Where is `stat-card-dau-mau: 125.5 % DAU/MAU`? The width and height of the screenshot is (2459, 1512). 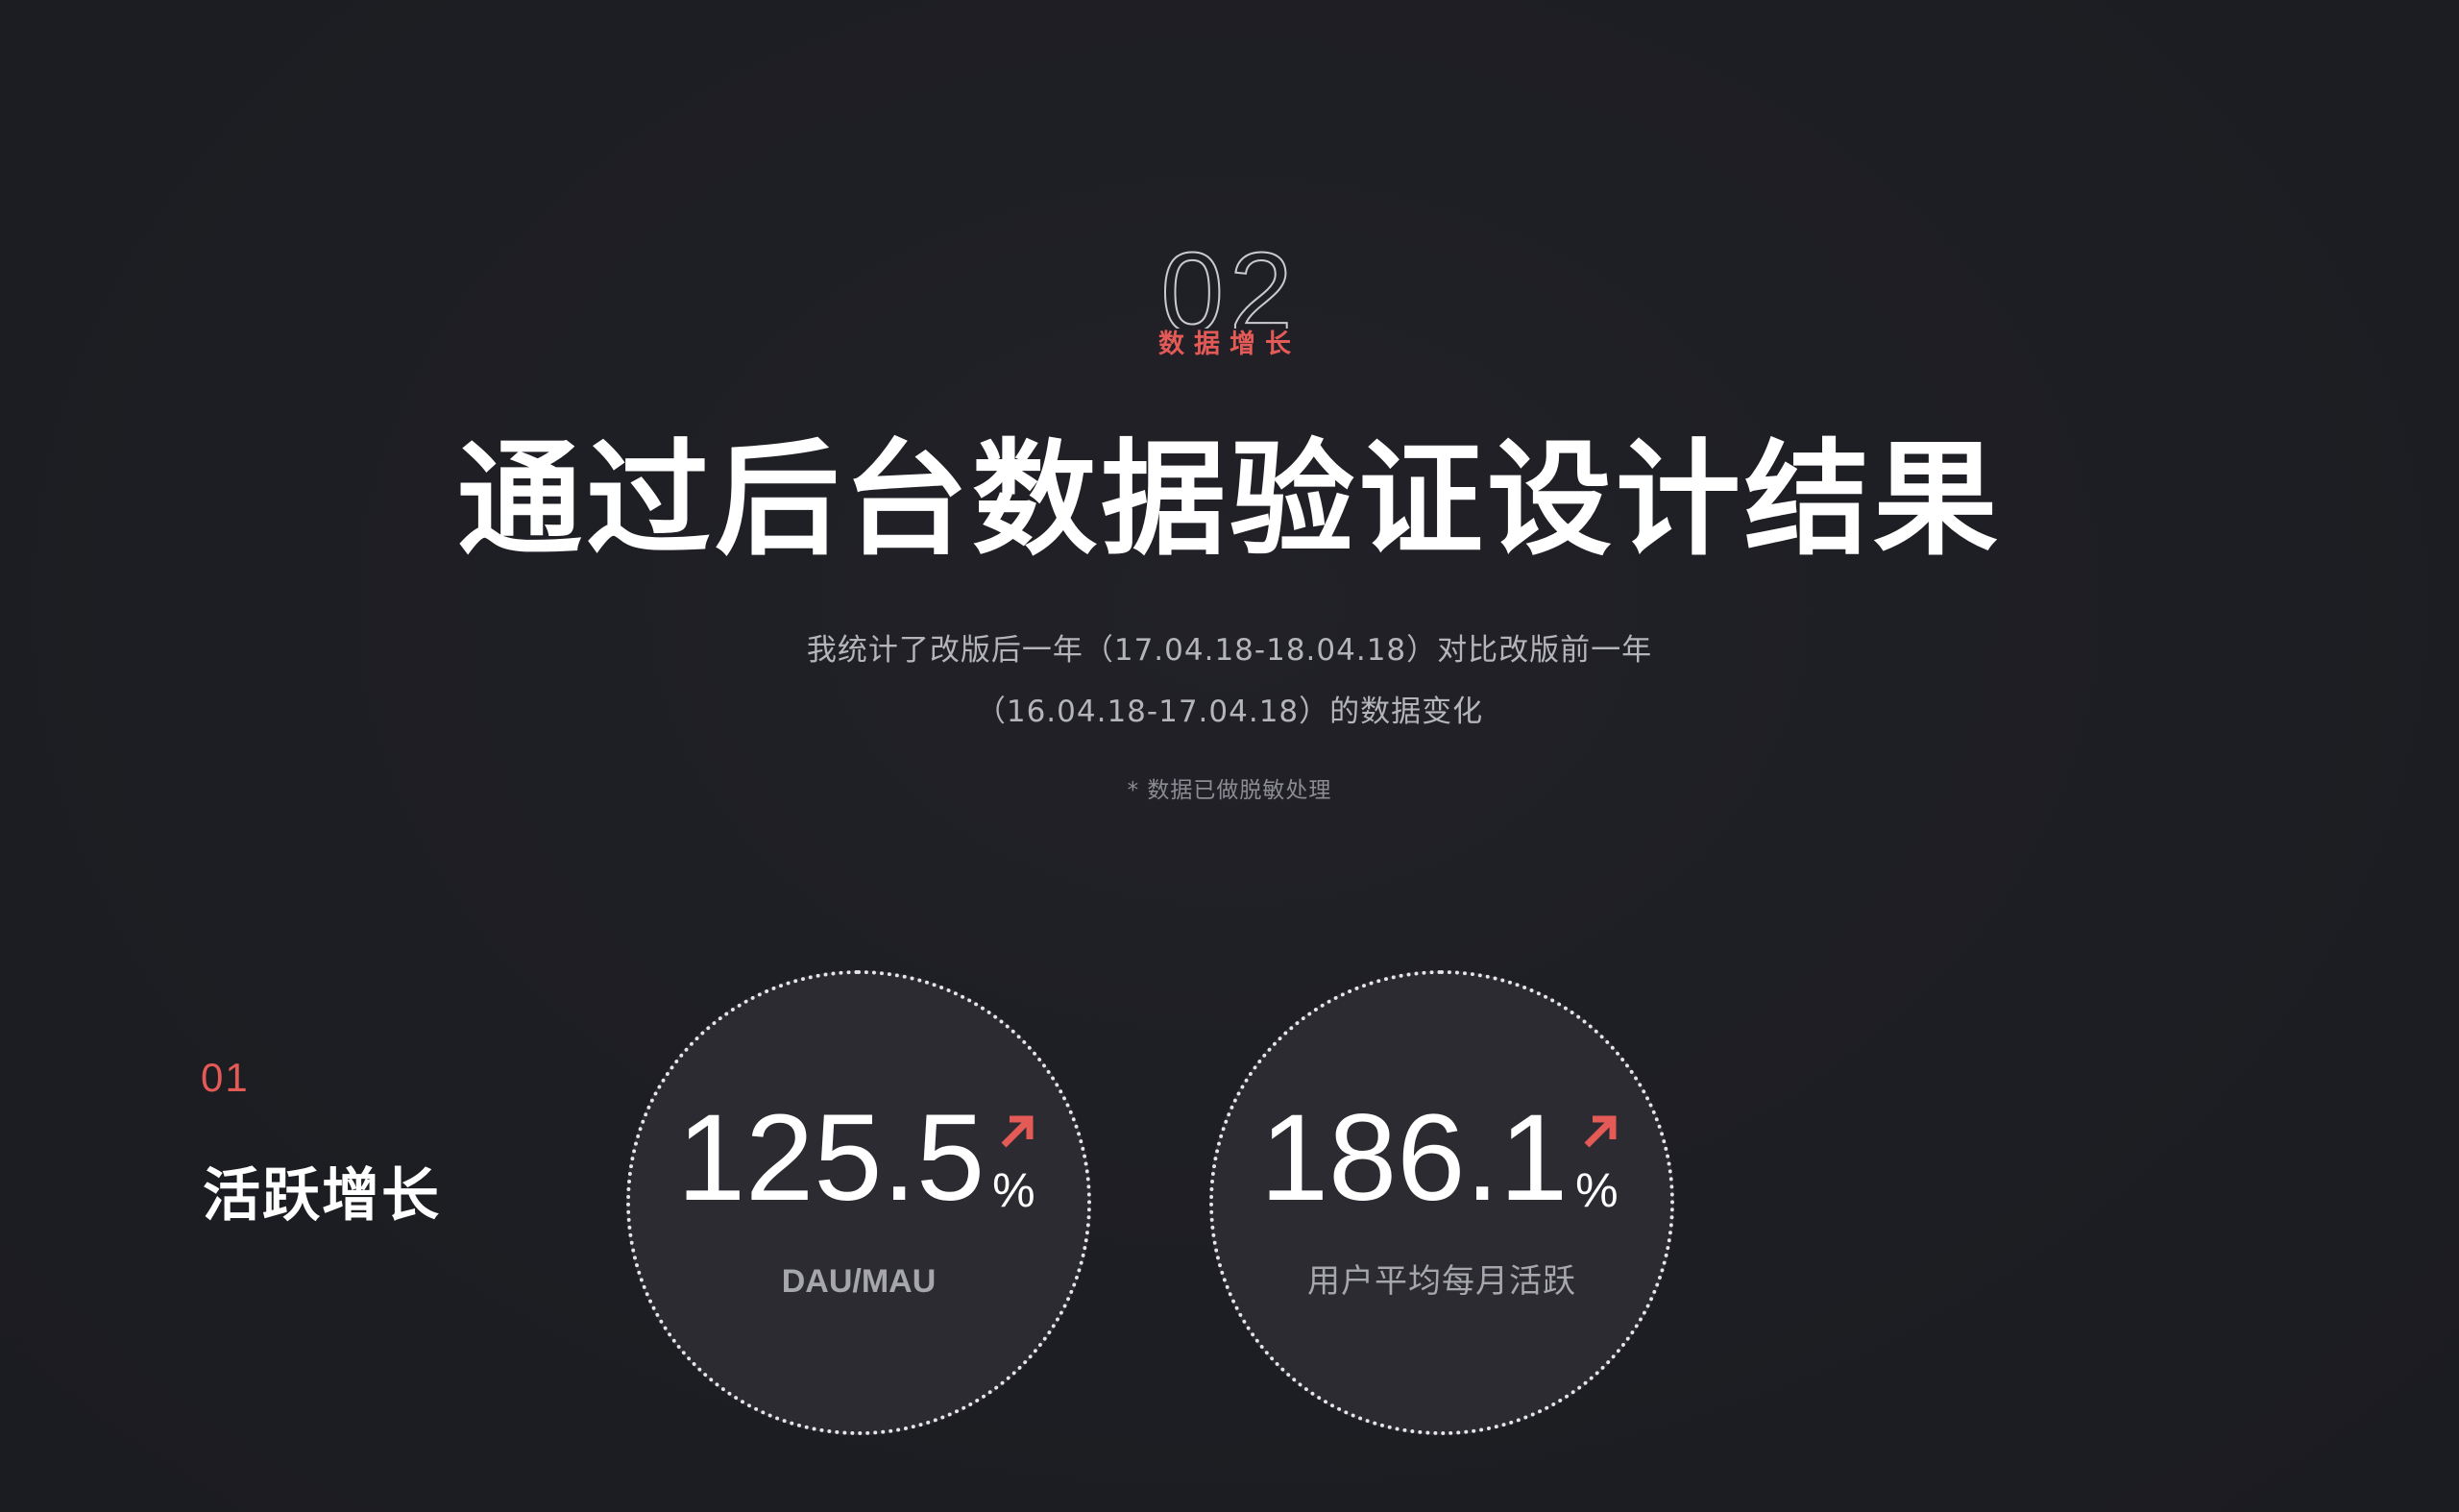
stat-card-dau-mau: 125.5 % DAU/MAU is located at coordinates (858, 1202).